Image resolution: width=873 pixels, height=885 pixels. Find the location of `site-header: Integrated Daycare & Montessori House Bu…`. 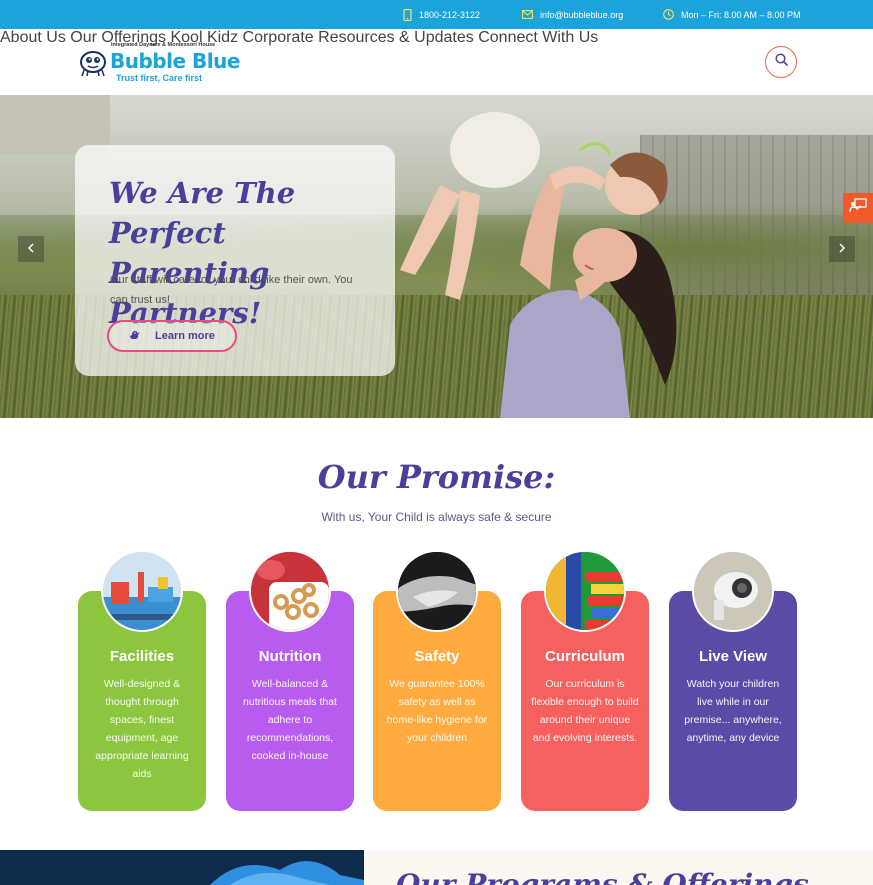

site-header: Integrated Daycare & Montessori House Bu… is located at coordinates (436, 62).